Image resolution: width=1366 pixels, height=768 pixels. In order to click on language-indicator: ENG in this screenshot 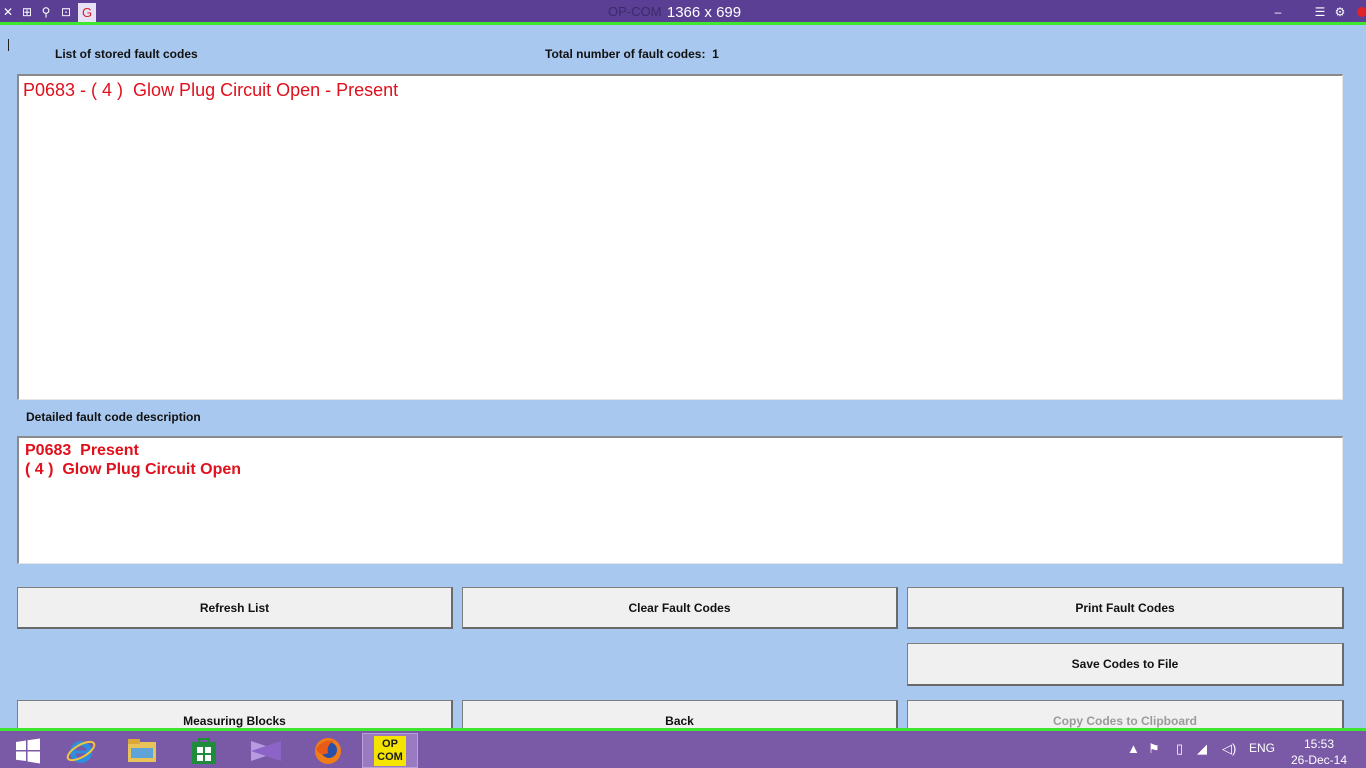, I will do `click(1262, 748)`.